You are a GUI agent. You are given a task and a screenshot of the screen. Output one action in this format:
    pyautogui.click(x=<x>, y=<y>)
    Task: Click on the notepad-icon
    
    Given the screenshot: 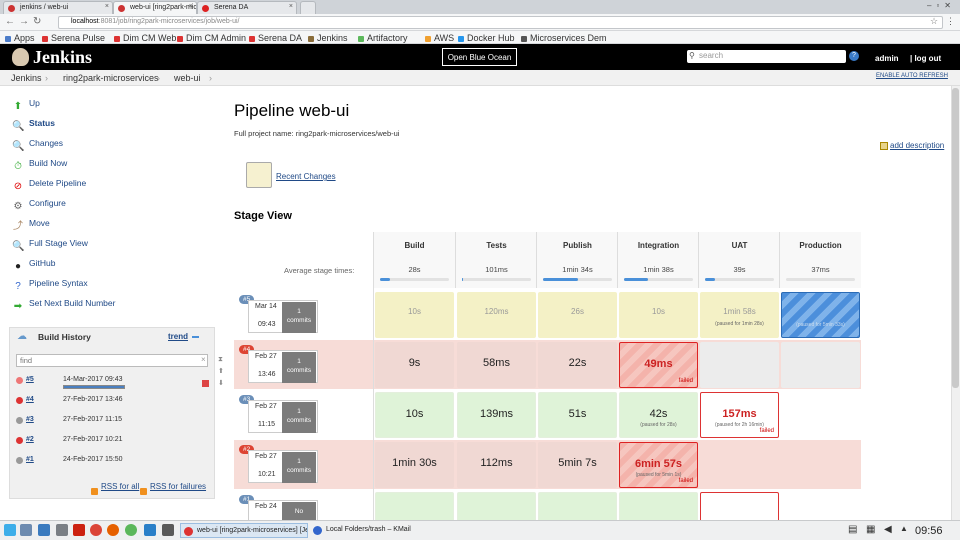 What is the action you would take?
    pyautogui.click(x=259, y=175)
    